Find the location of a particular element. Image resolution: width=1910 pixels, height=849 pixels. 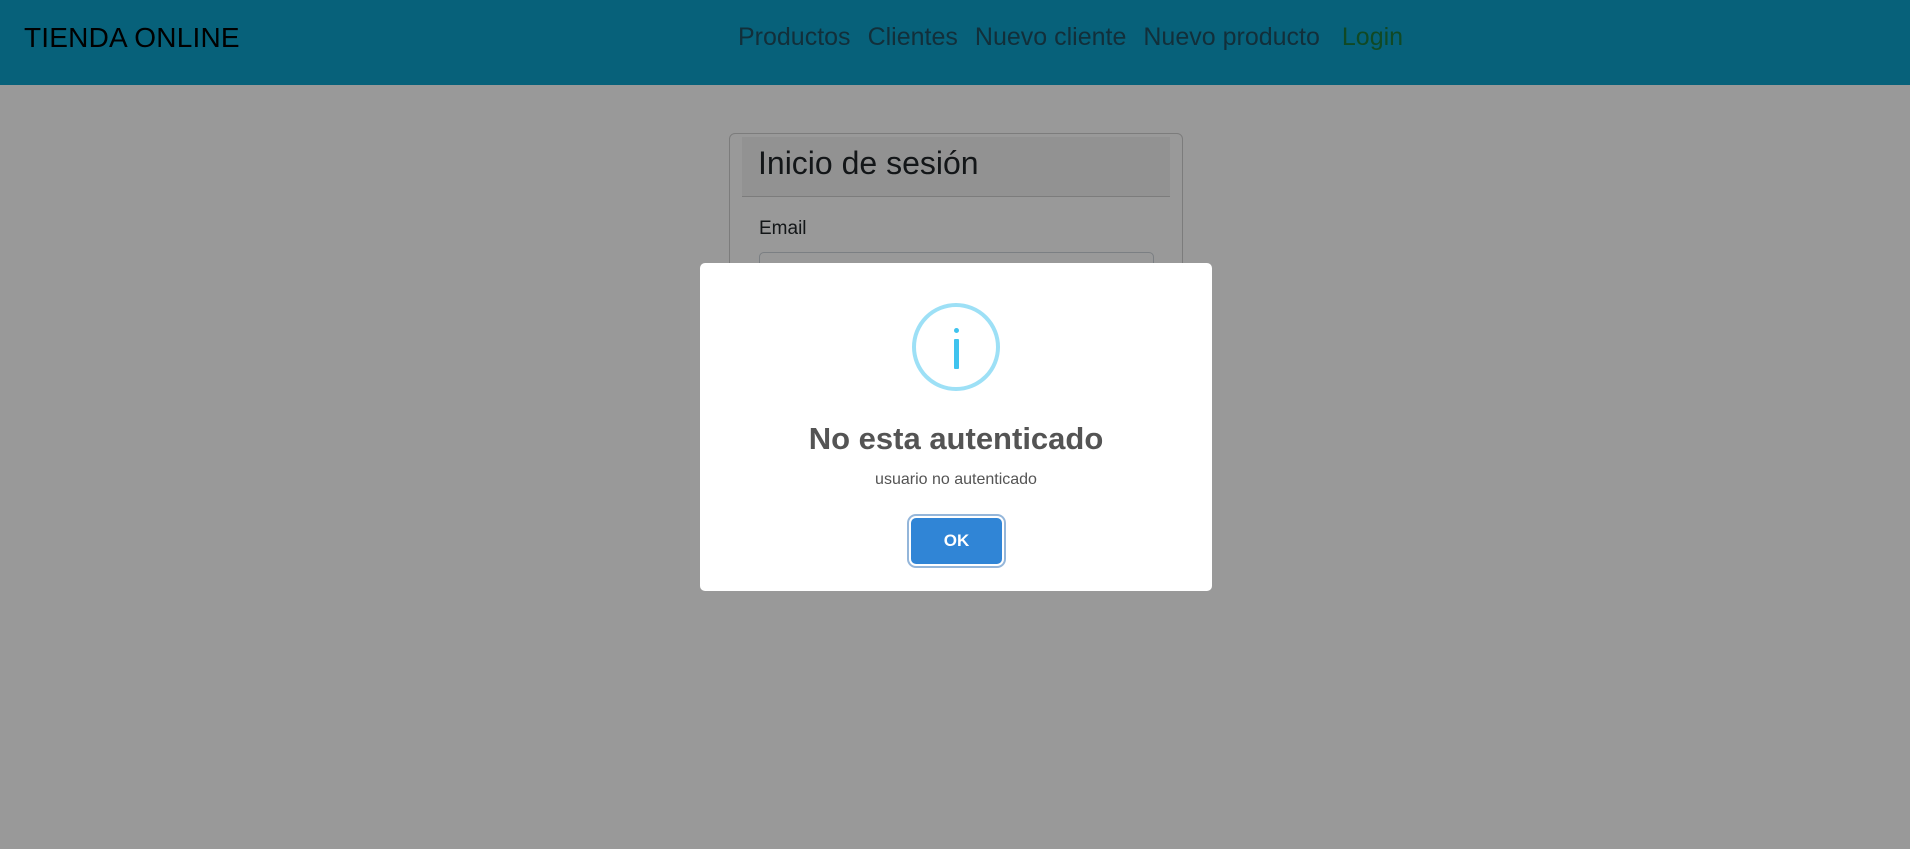

alert-title: No esta autenticado is located at coordinates (956, 438).